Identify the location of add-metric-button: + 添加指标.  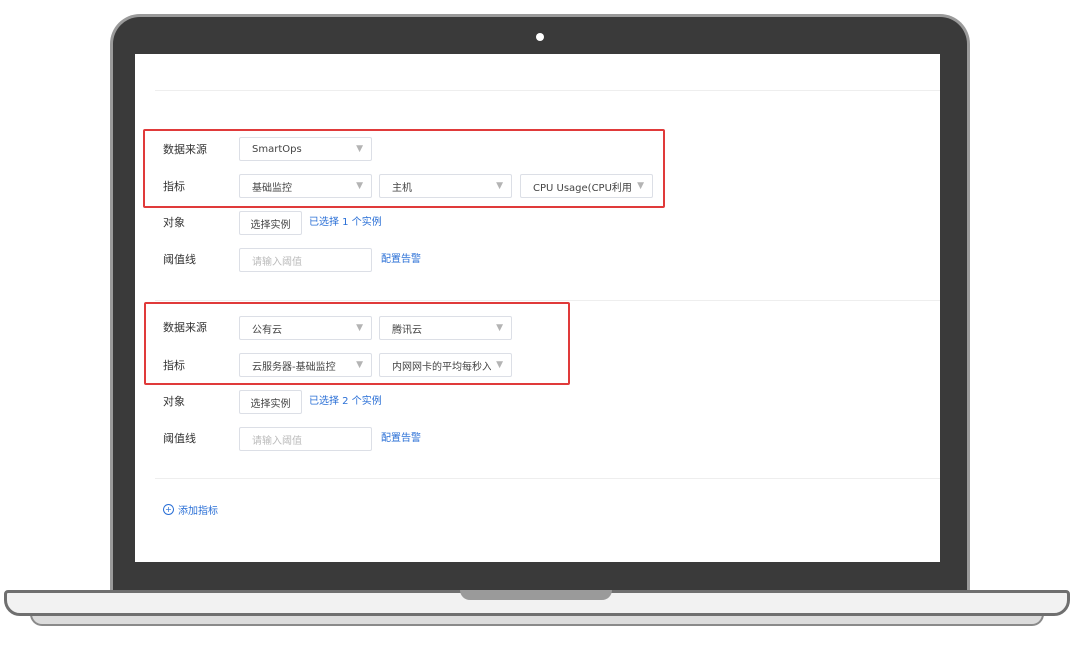
(190, 509).